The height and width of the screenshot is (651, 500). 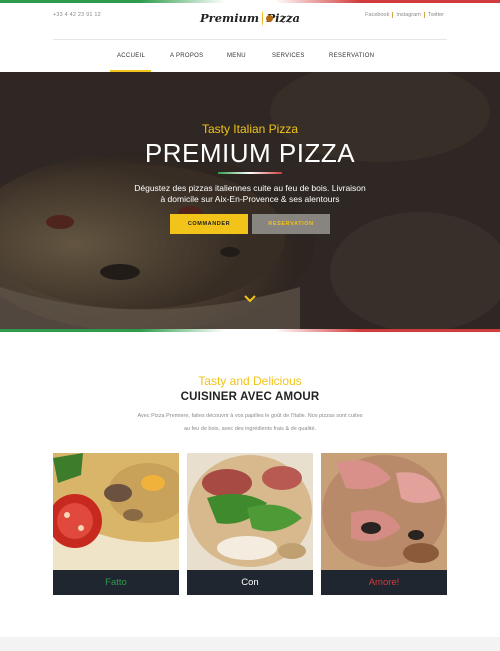 What do you see at coordinates (209, 224) in the screenshot?
I see `order-button: COMMANDER` at bounding box center [209, 224].